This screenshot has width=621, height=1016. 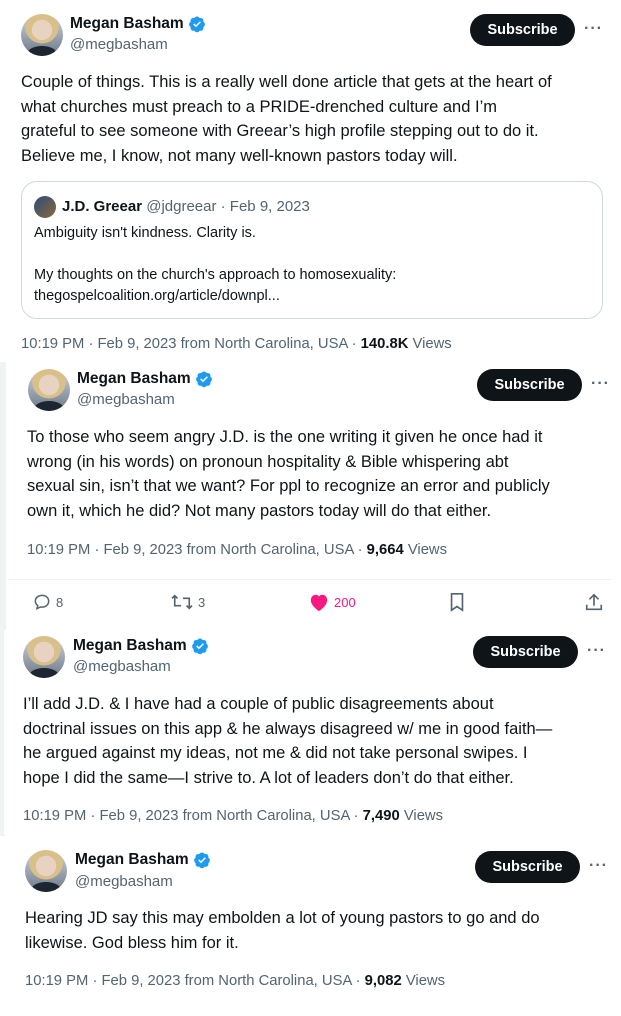 I want to click on action-bar: 8 3 200, so click(x=309, y=604).